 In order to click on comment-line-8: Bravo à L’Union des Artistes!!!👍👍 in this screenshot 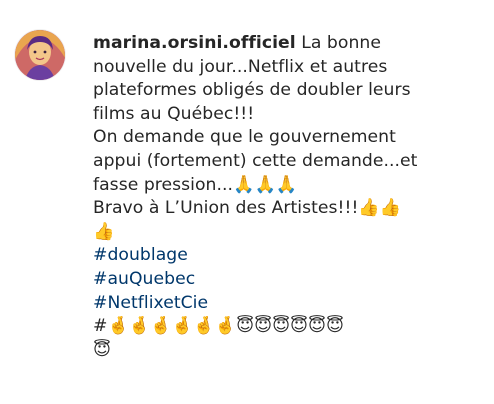, I will do `click(247, 208)`.